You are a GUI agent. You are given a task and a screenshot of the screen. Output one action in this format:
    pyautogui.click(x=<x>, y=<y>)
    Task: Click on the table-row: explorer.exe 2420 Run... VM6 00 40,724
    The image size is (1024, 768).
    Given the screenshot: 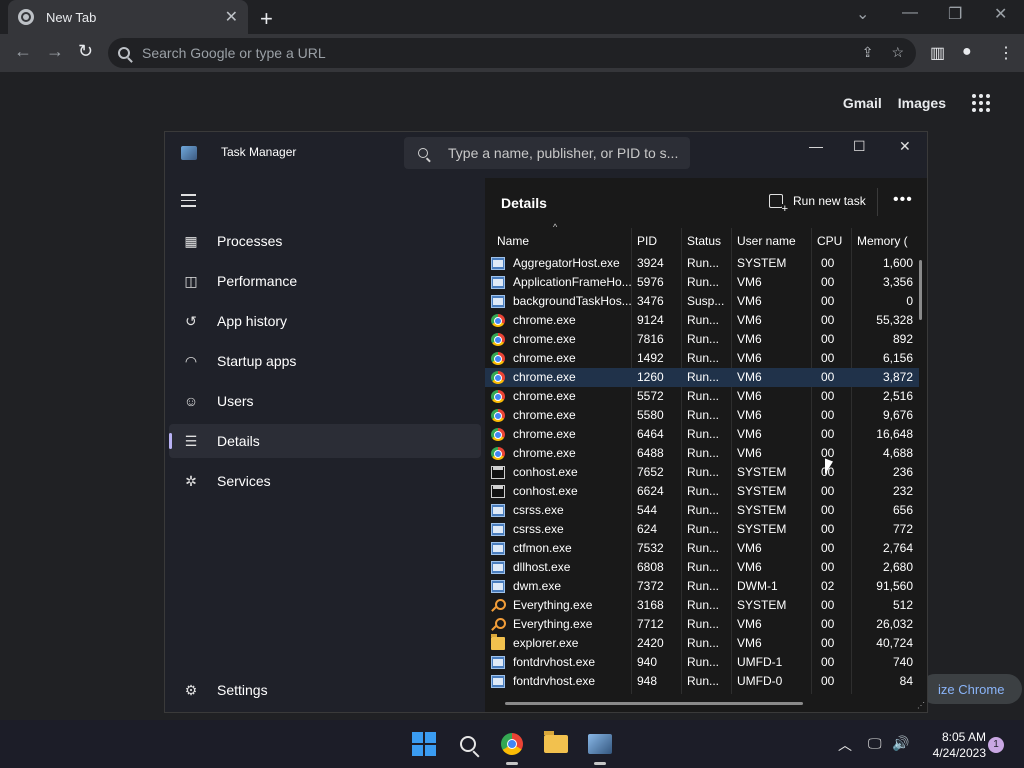 What is the action you would take?
    pyautogui.click(x=702, y=643)
    